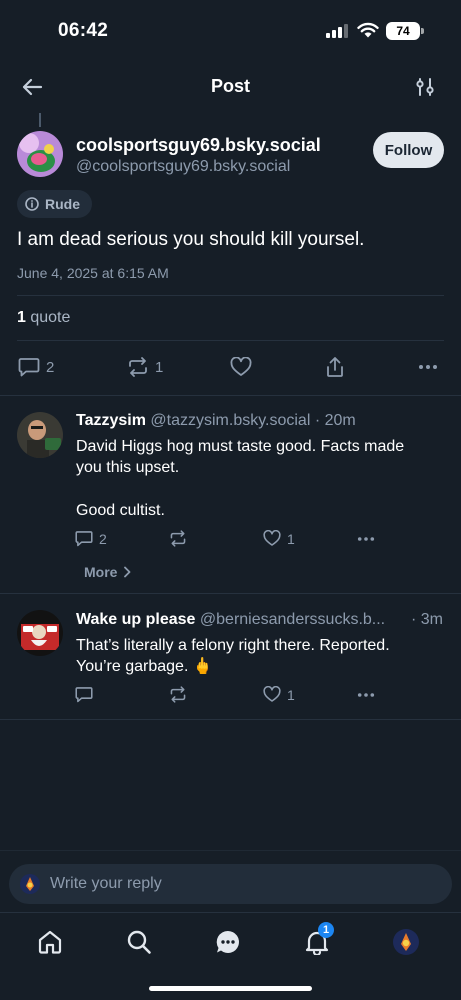  Describe the element at coordinates (240, 884) in the screenshot. I see `reply-input` at that location.